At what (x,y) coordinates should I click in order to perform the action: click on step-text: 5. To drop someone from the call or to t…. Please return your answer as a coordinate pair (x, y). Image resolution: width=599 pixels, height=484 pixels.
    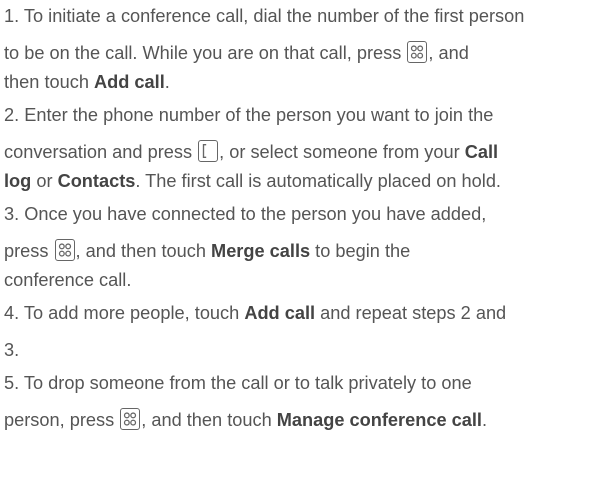
    Looking at the image, I should click on (238, 383).